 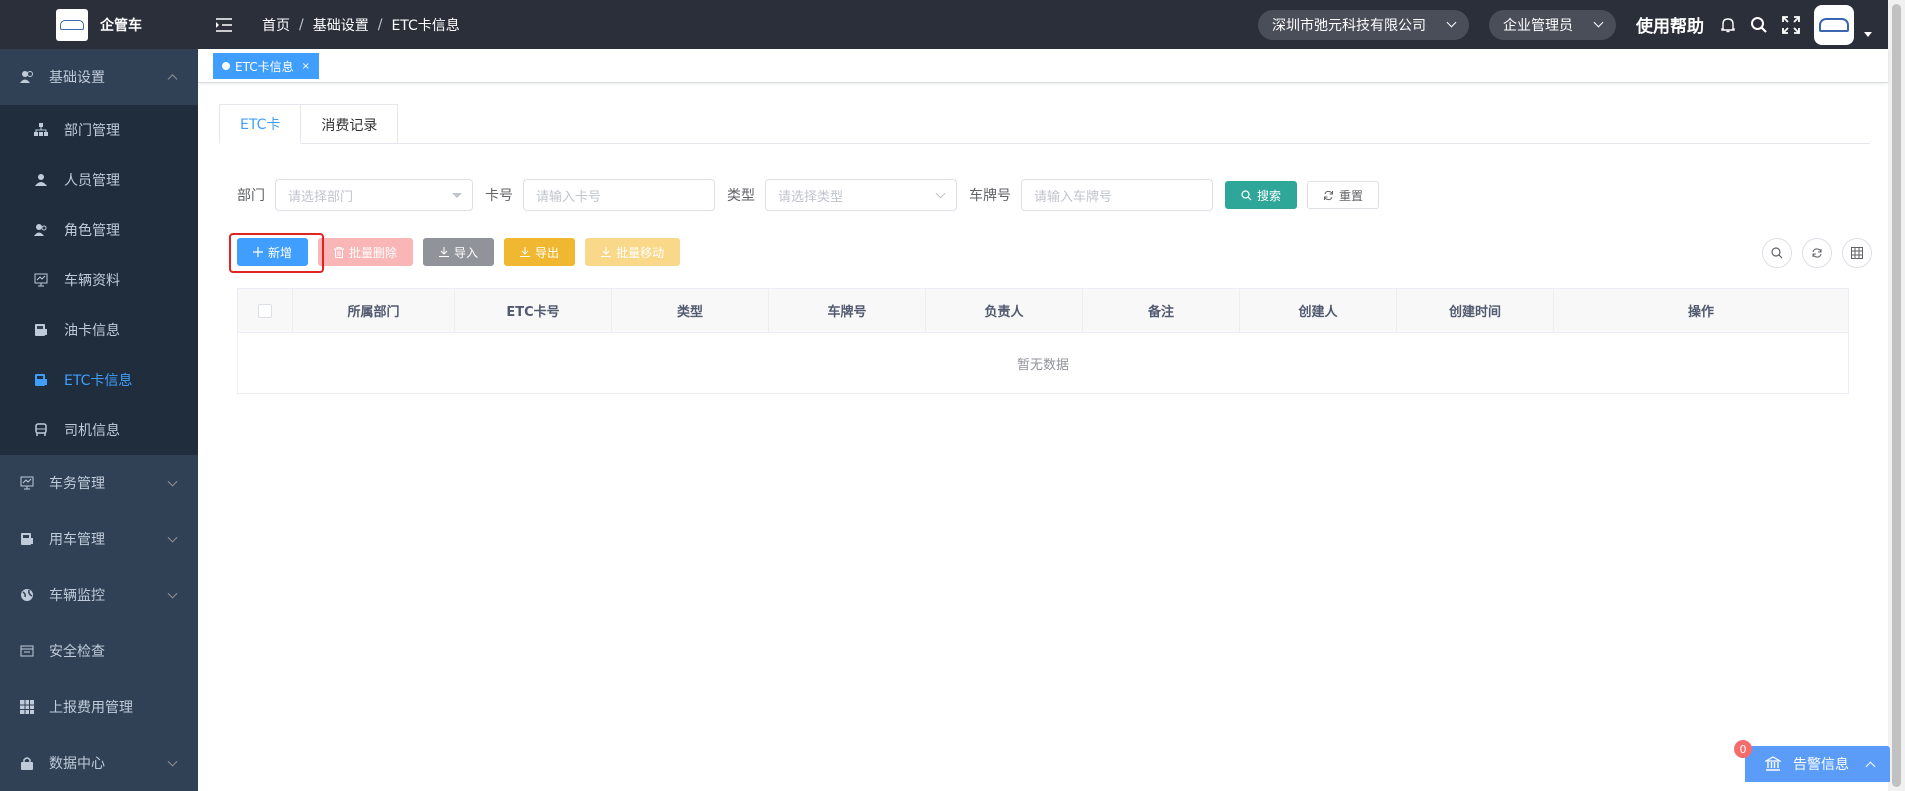 I want to click on column-header-owner: 负责人, so click(x=1004, y=310).